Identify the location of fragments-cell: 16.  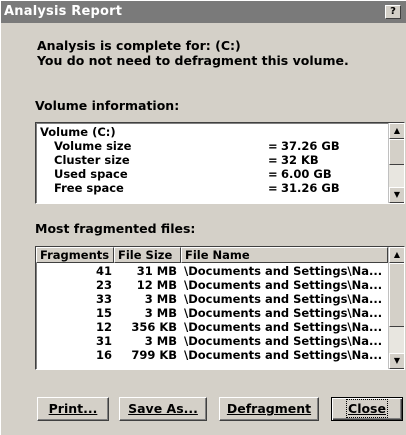
(103, 355).